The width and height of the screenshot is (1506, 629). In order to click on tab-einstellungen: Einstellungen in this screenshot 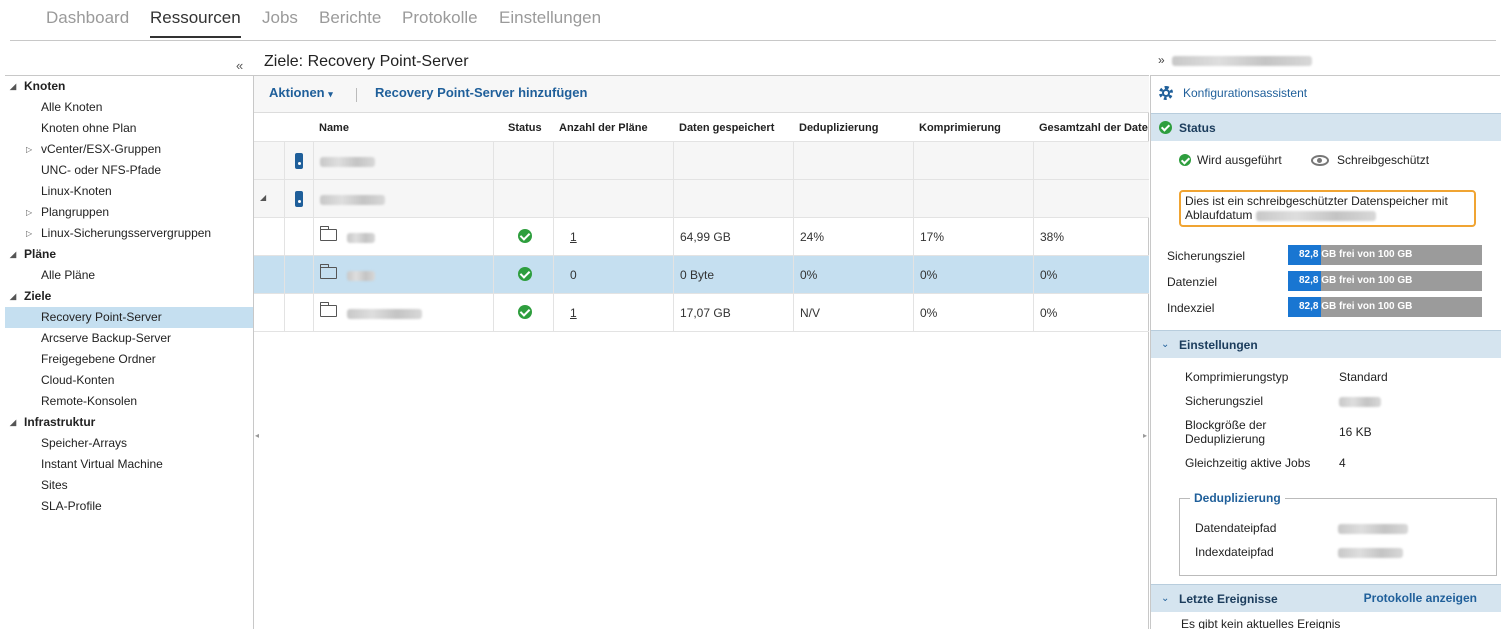, I will do `click(550, 22)`.